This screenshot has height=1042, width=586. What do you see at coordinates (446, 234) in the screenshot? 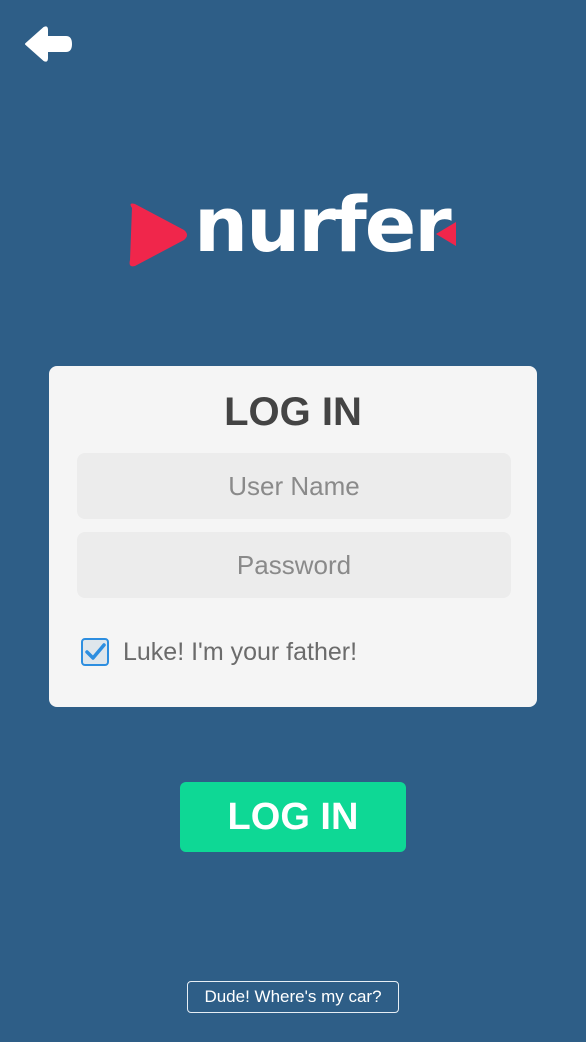
I see `small-triangle-icon` at bounding box center [446, 234].